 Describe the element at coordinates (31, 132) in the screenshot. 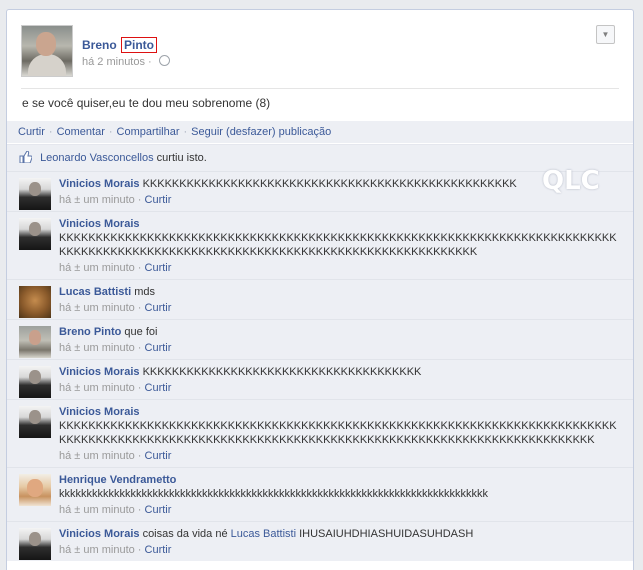

I see `like-link: Curtir` at that location.